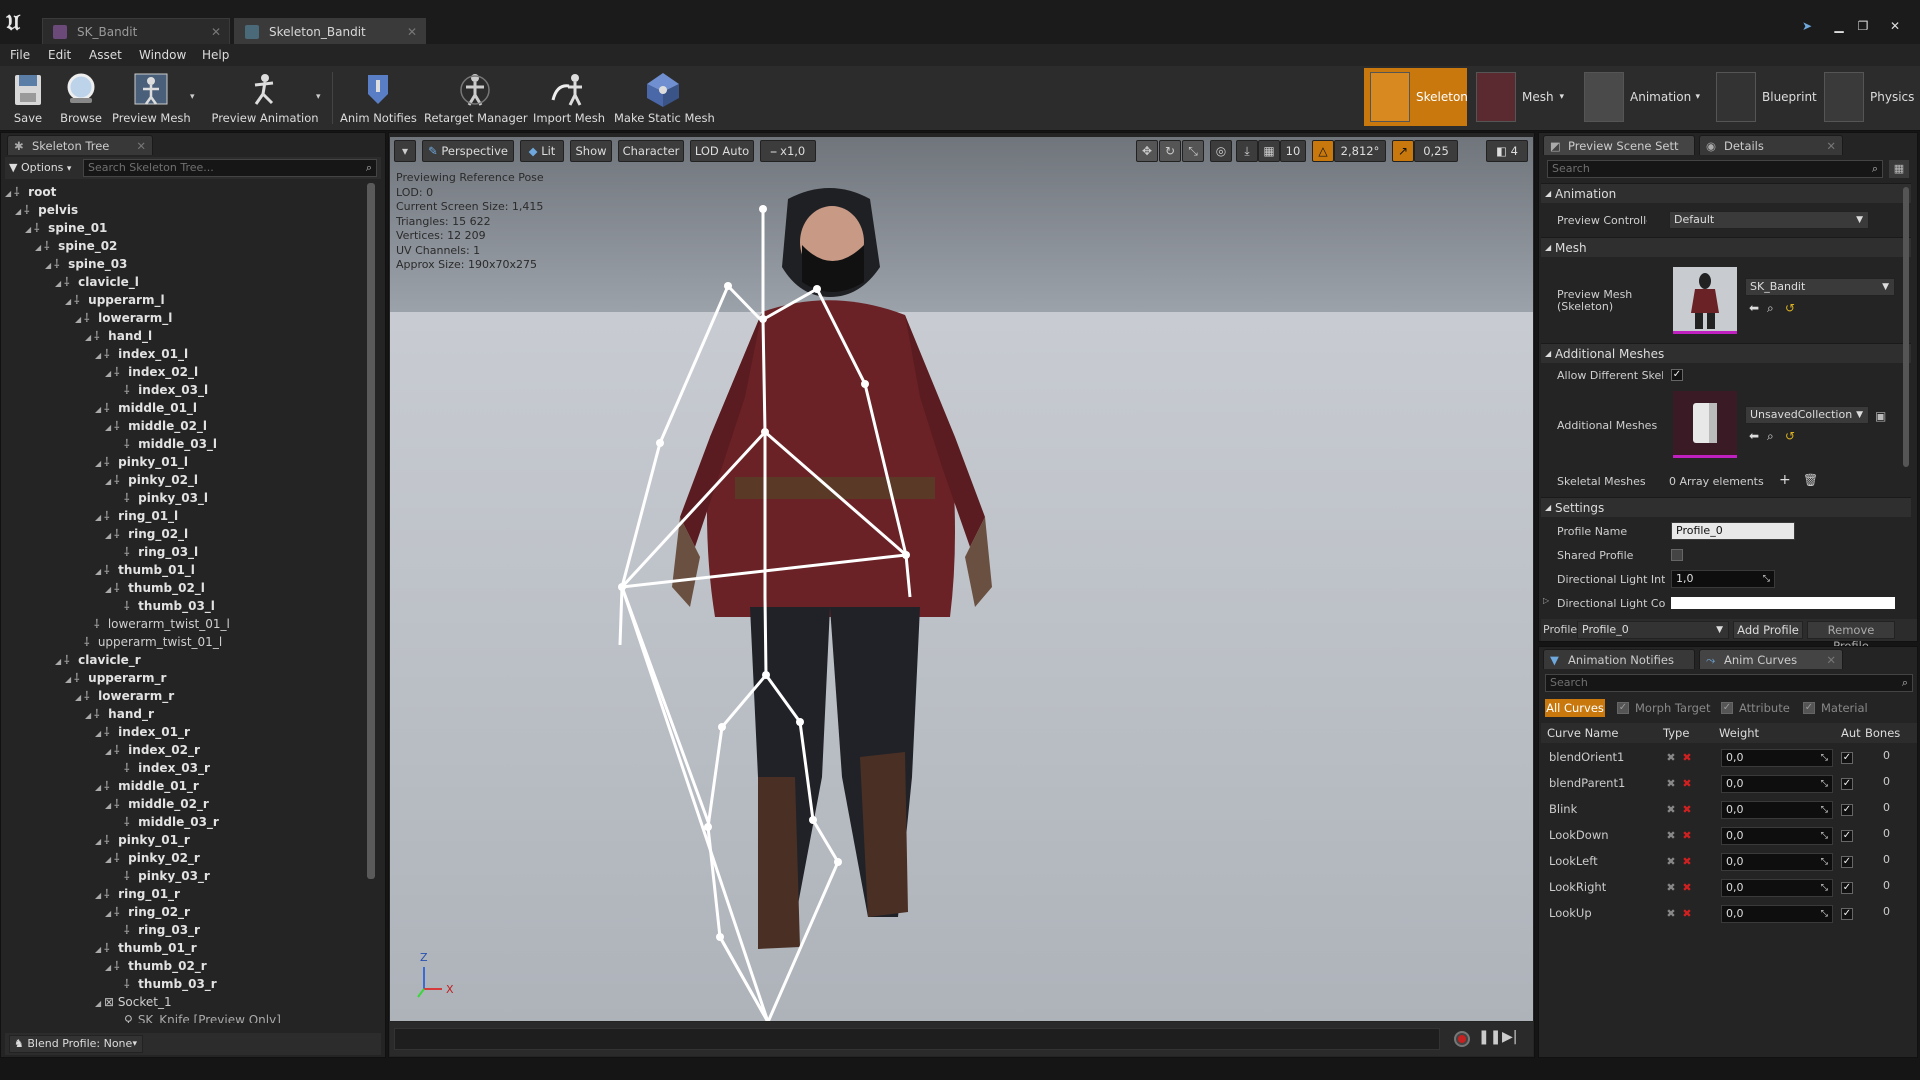 The width and height of the screenshot is (1920, 1080). What do you see at coordinates (66, 228) in the screenshot?
I see `bone-row: ◢ ⸸ spine_01` at bounding box center [66, 228].